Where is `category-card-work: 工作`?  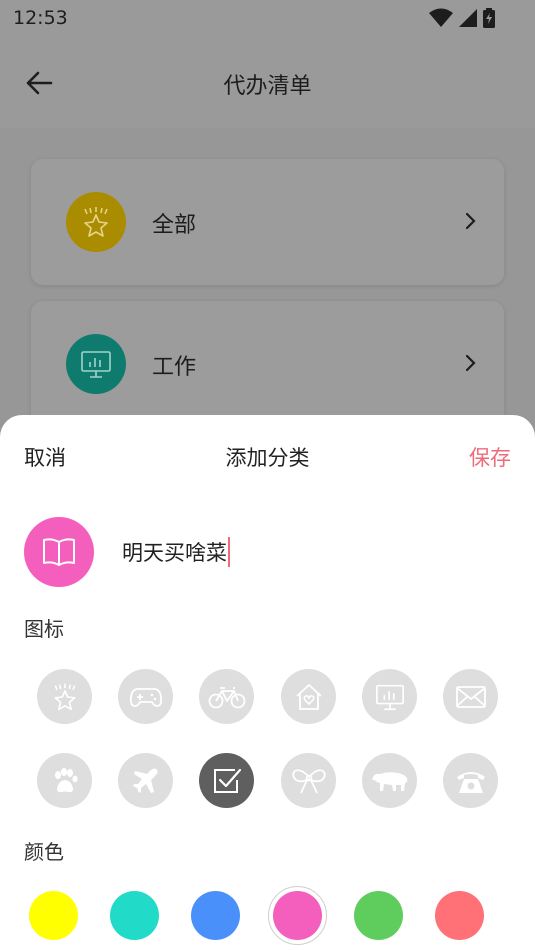 category-card-work: 工作 is located at coordinates (267, 364).